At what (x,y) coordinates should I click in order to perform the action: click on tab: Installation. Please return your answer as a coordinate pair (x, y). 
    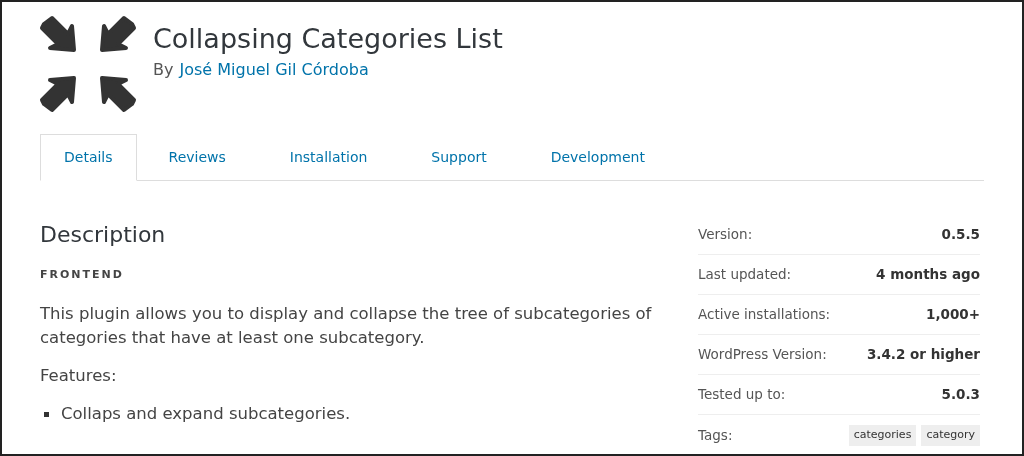
    Looking at the image, I should click on (328, 157).